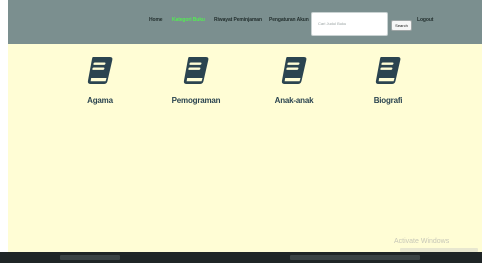  What do you see at coordinates (156, 20) in the screenshot?
I see `nav-link-home: Home` at bounding box center [156, 20].